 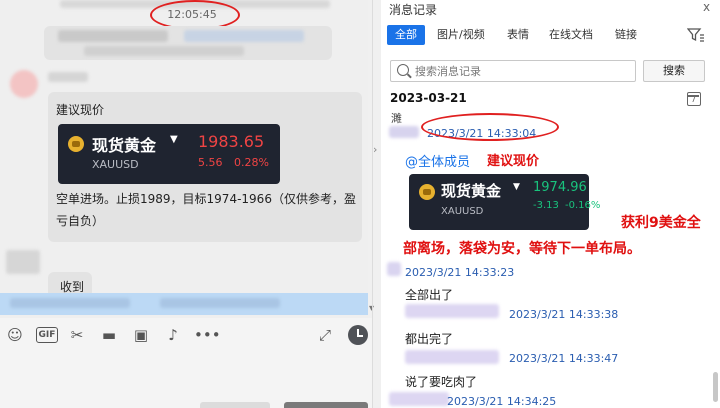 What do you see at coordinates (186, 335) in the screenshot?
I see `chat-toolbar: ☺ GIF ✂ ▬ ▣ ♪ ••• ⤢` at bounding box center [186, 335].